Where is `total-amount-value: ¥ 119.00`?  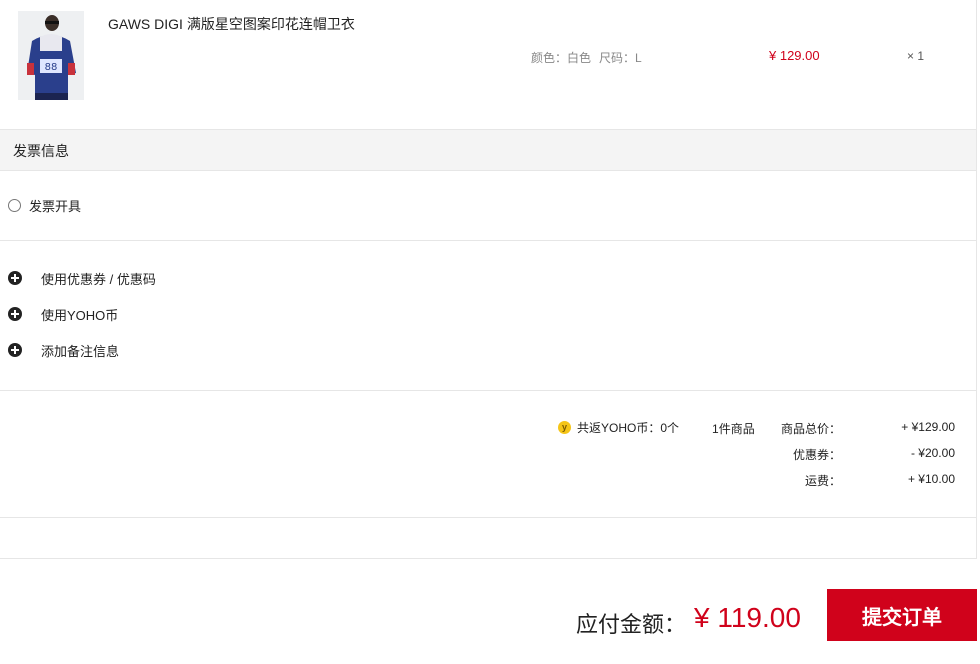 total-amount-value: ¥ 119.00 is located at coordinates (747, 617).